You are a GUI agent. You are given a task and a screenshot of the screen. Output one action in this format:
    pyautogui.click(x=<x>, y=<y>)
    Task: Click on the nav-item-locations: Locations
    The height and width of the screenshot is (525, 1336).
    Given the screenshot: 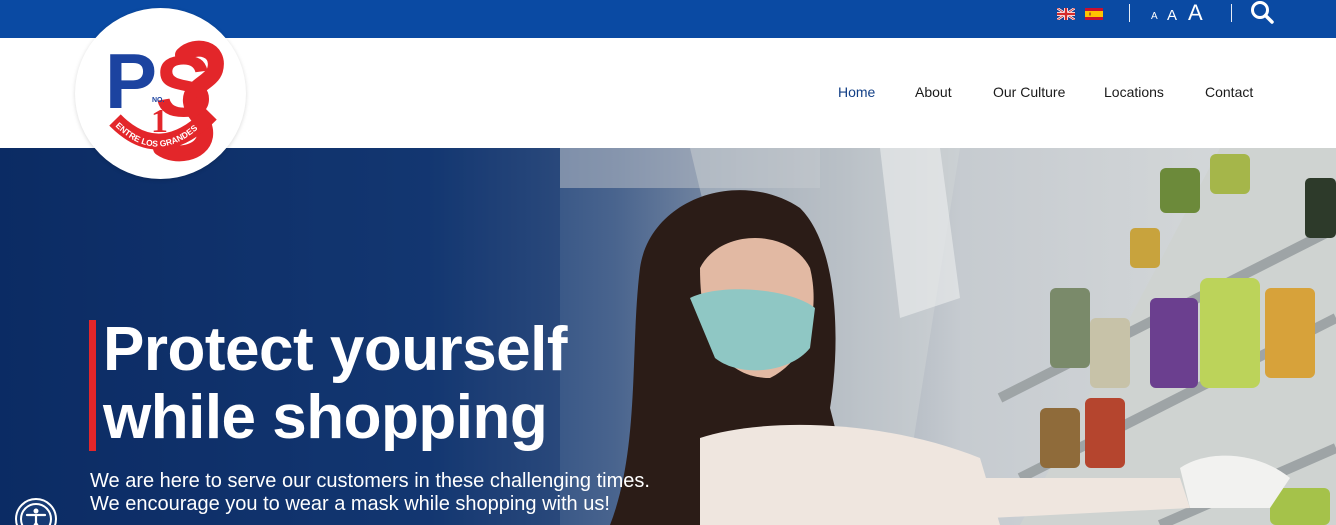 What is the action you would take?
    pyautogui.click(x=1134, y=92)
    